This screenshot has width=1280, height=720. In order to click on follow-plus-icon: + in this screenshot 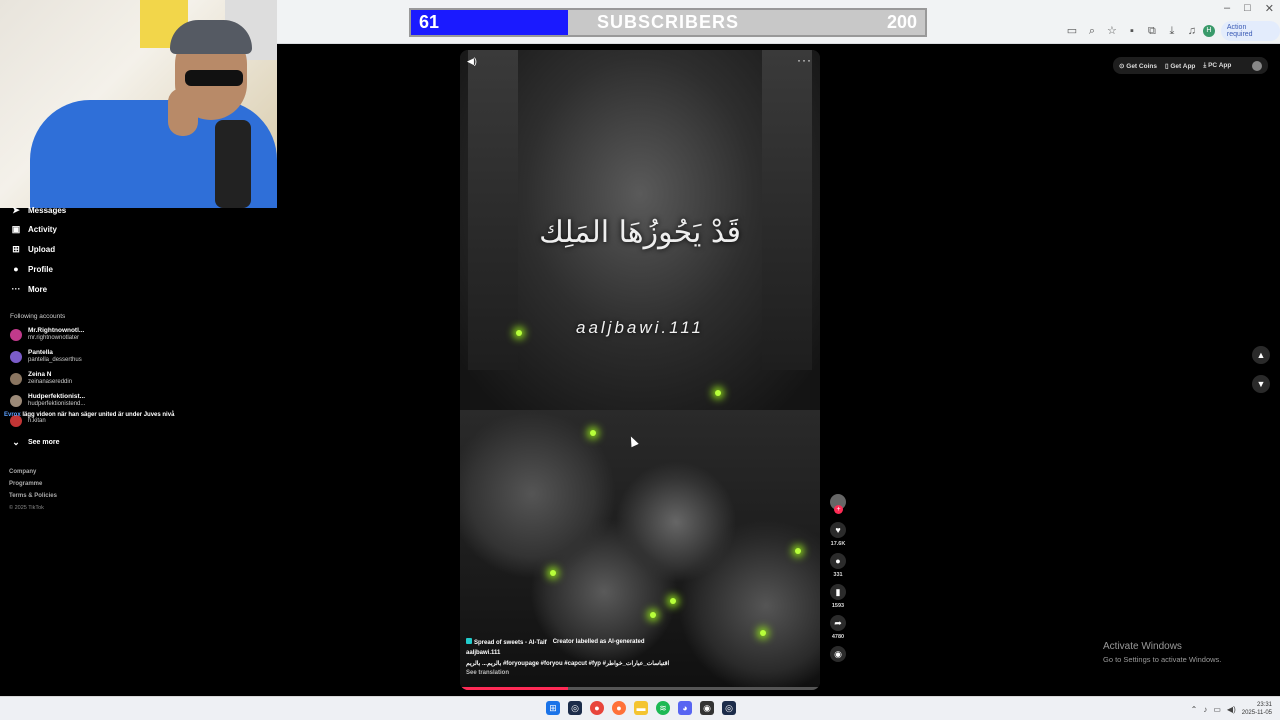, I will do `click(838, 509)`.